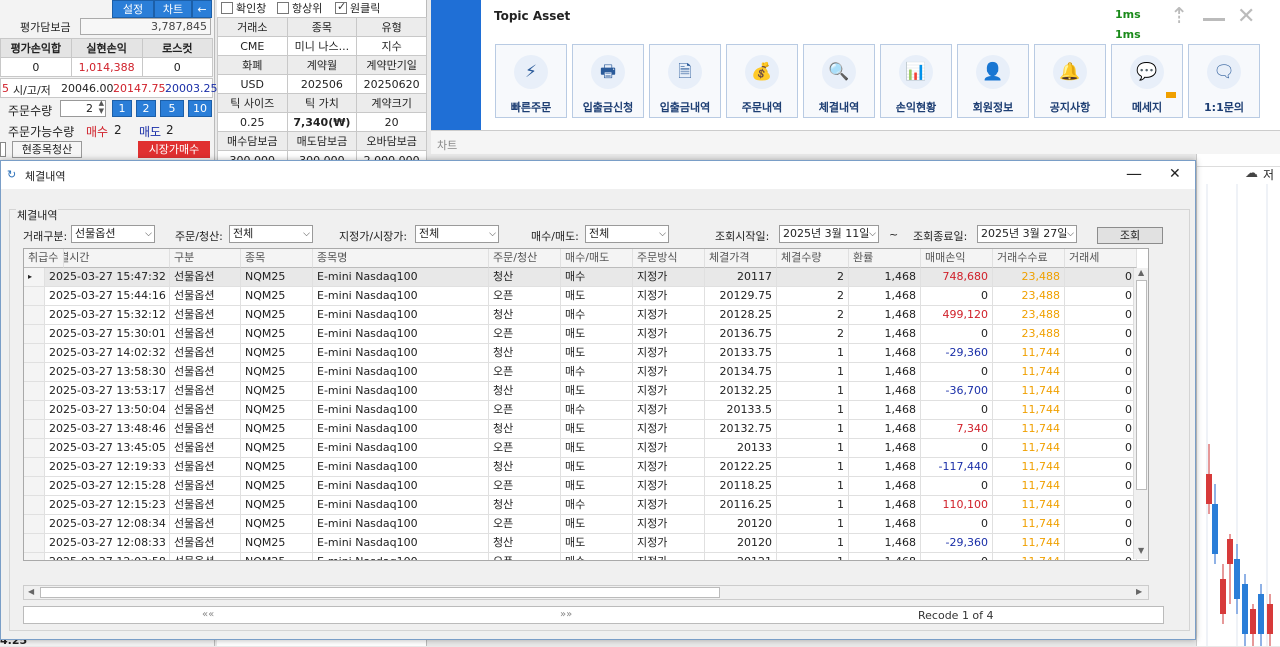 The image size is (1280, 647). What do you see at coordinates (839, 81) in the screenshot?
I see `menu-tile-4: 🔍 체결내역` at bounding box center [839, 81].